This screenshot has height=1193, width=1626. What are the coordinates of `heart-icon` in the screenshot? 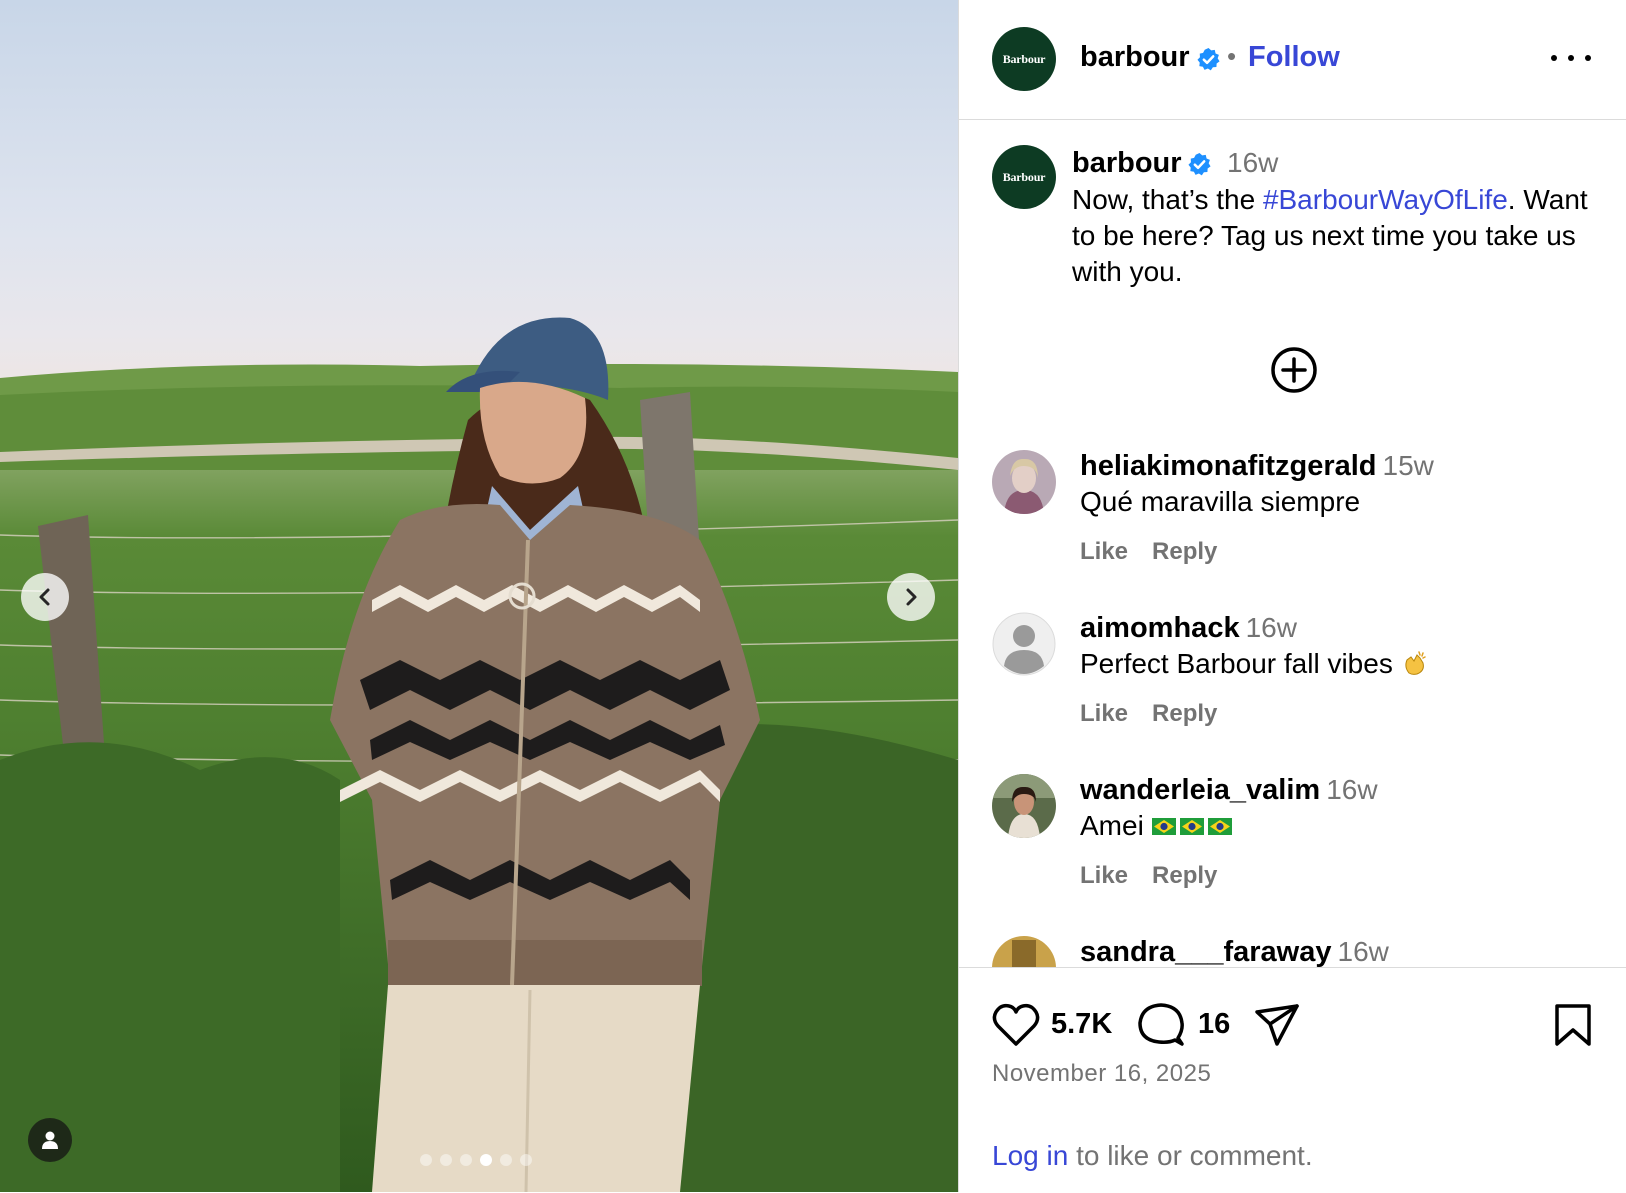 It's located at (1016, 1025).